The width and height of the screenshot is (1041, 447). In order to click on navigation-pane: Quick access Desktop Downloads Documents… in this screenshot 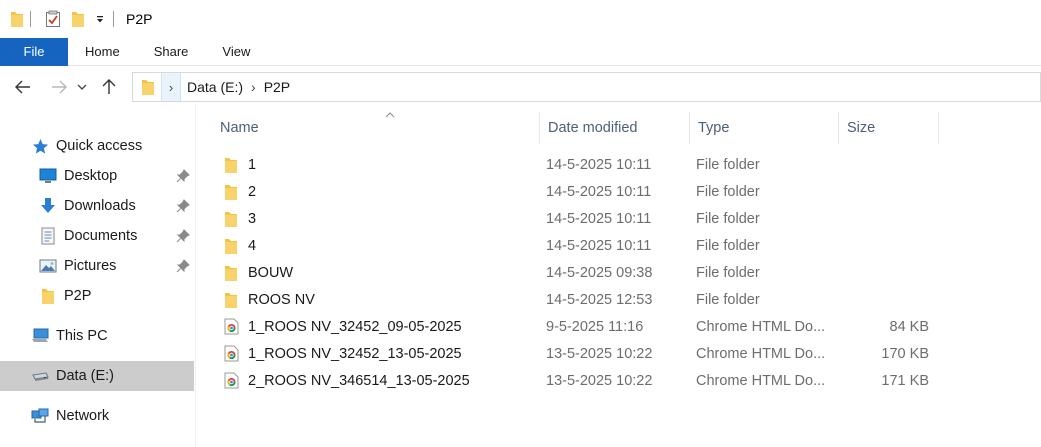, I will do `click(98, 275)`.